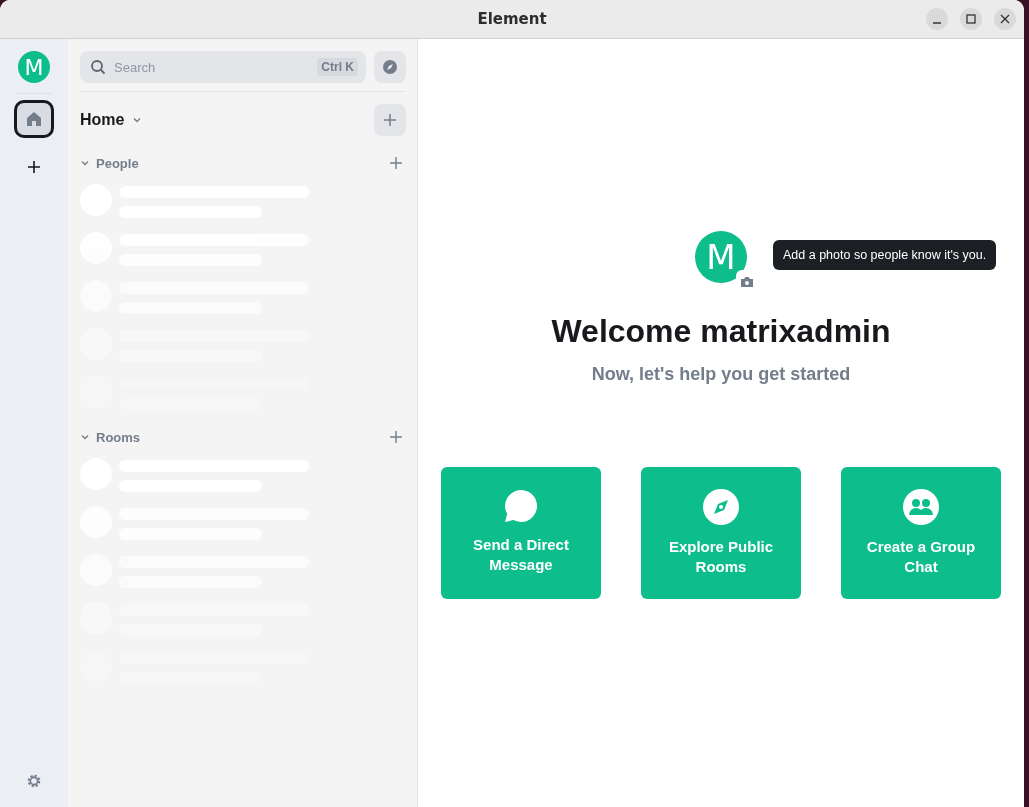 This screenshot has width=1029, height=807. Describe the element at coordinates (118, 437) in the screenshot. I see `section-header: Rooms` at that location.